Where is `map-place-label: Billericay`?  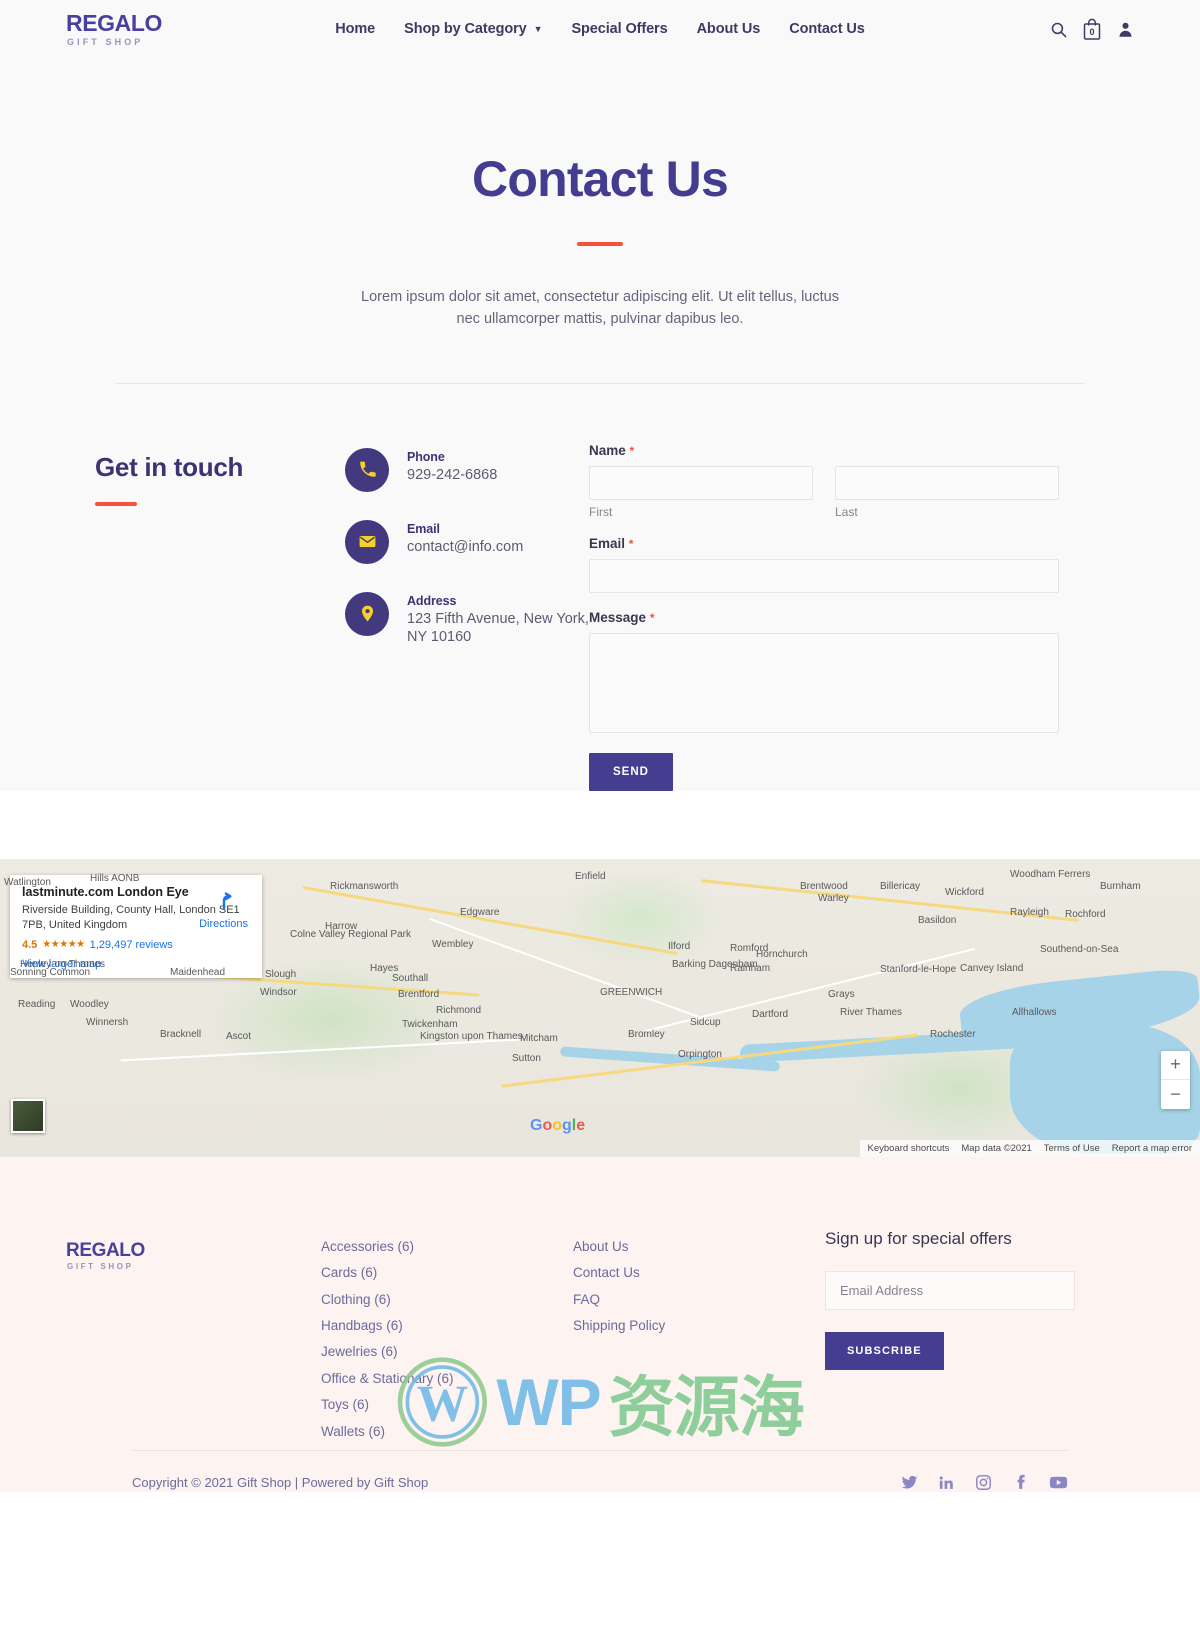 map-place-label: Billericay is located at coordinates (900, 886).